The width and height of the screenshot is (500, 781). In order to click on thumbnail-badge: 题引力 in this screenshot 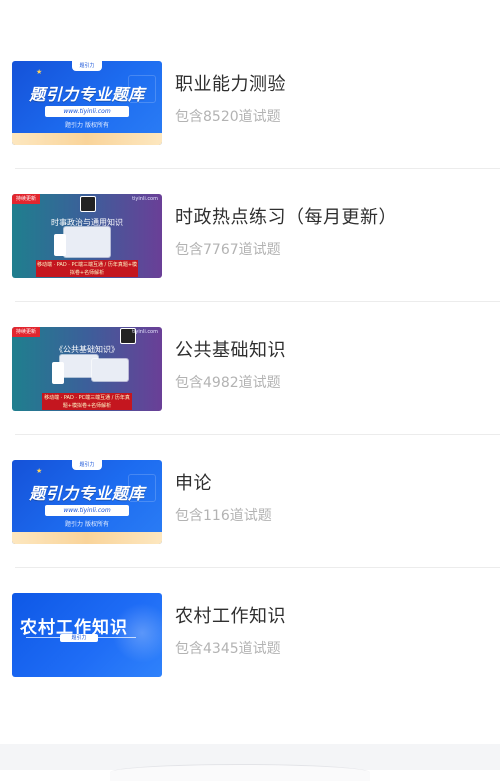, I will do `click(79, 637)`.